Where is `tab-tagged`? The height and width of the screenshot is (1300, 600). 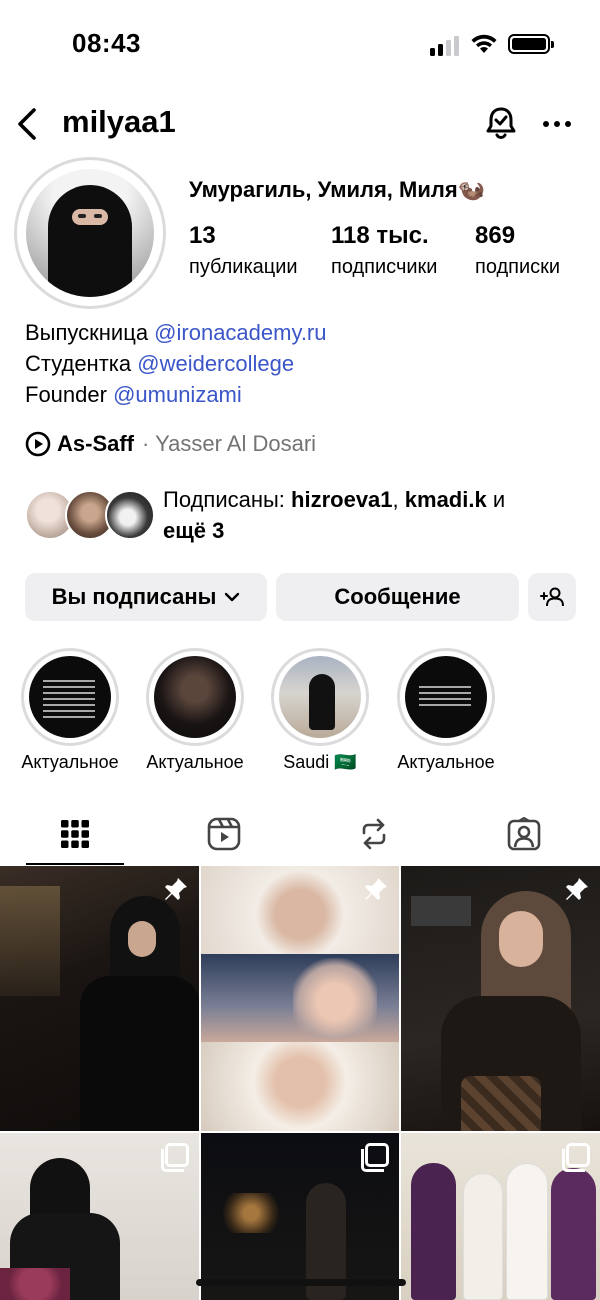
tab-tagged is located at coordinates (524, 834).